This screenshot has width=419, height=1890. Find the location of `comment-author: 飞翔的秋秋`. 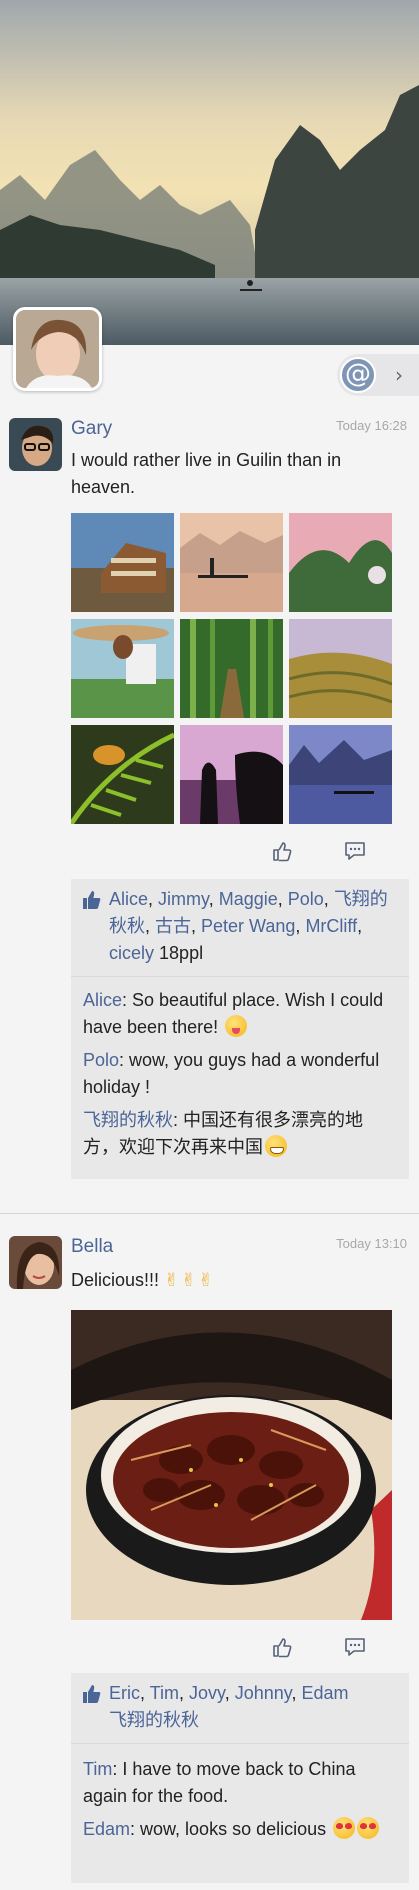

comment-author: 飞翔的秋秋 is located at coordinates (128, 1120).